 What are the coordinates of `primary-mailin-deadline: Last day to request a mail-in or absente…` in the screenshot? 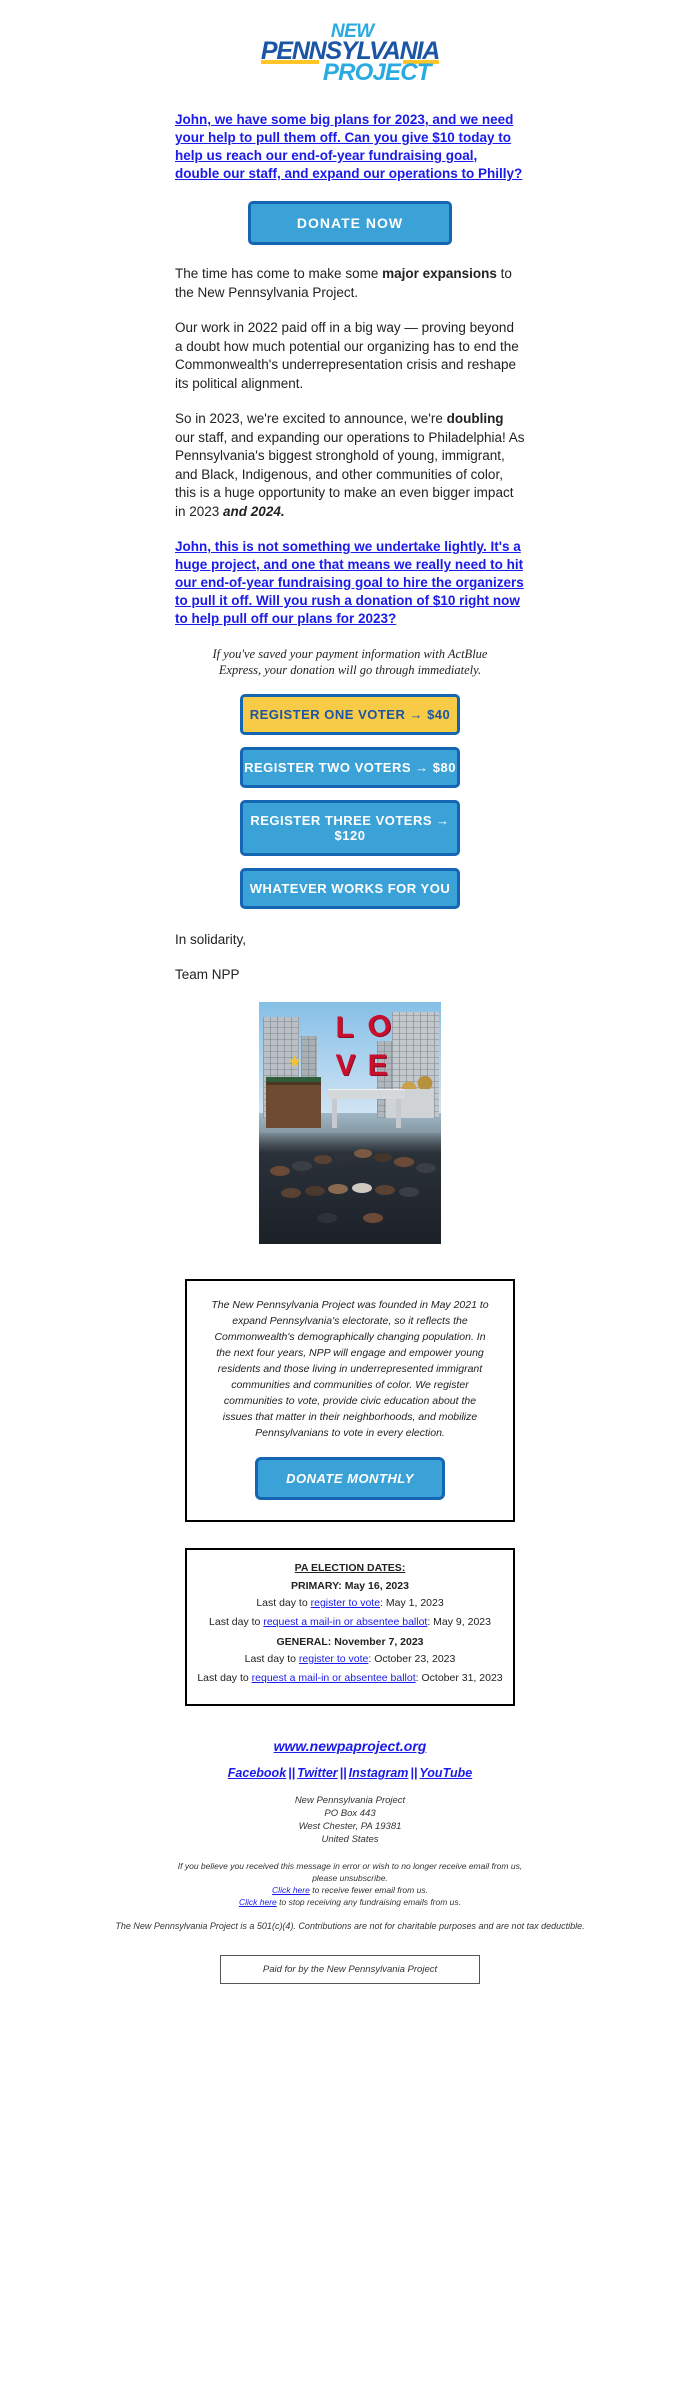 It's located at (350, 1622).